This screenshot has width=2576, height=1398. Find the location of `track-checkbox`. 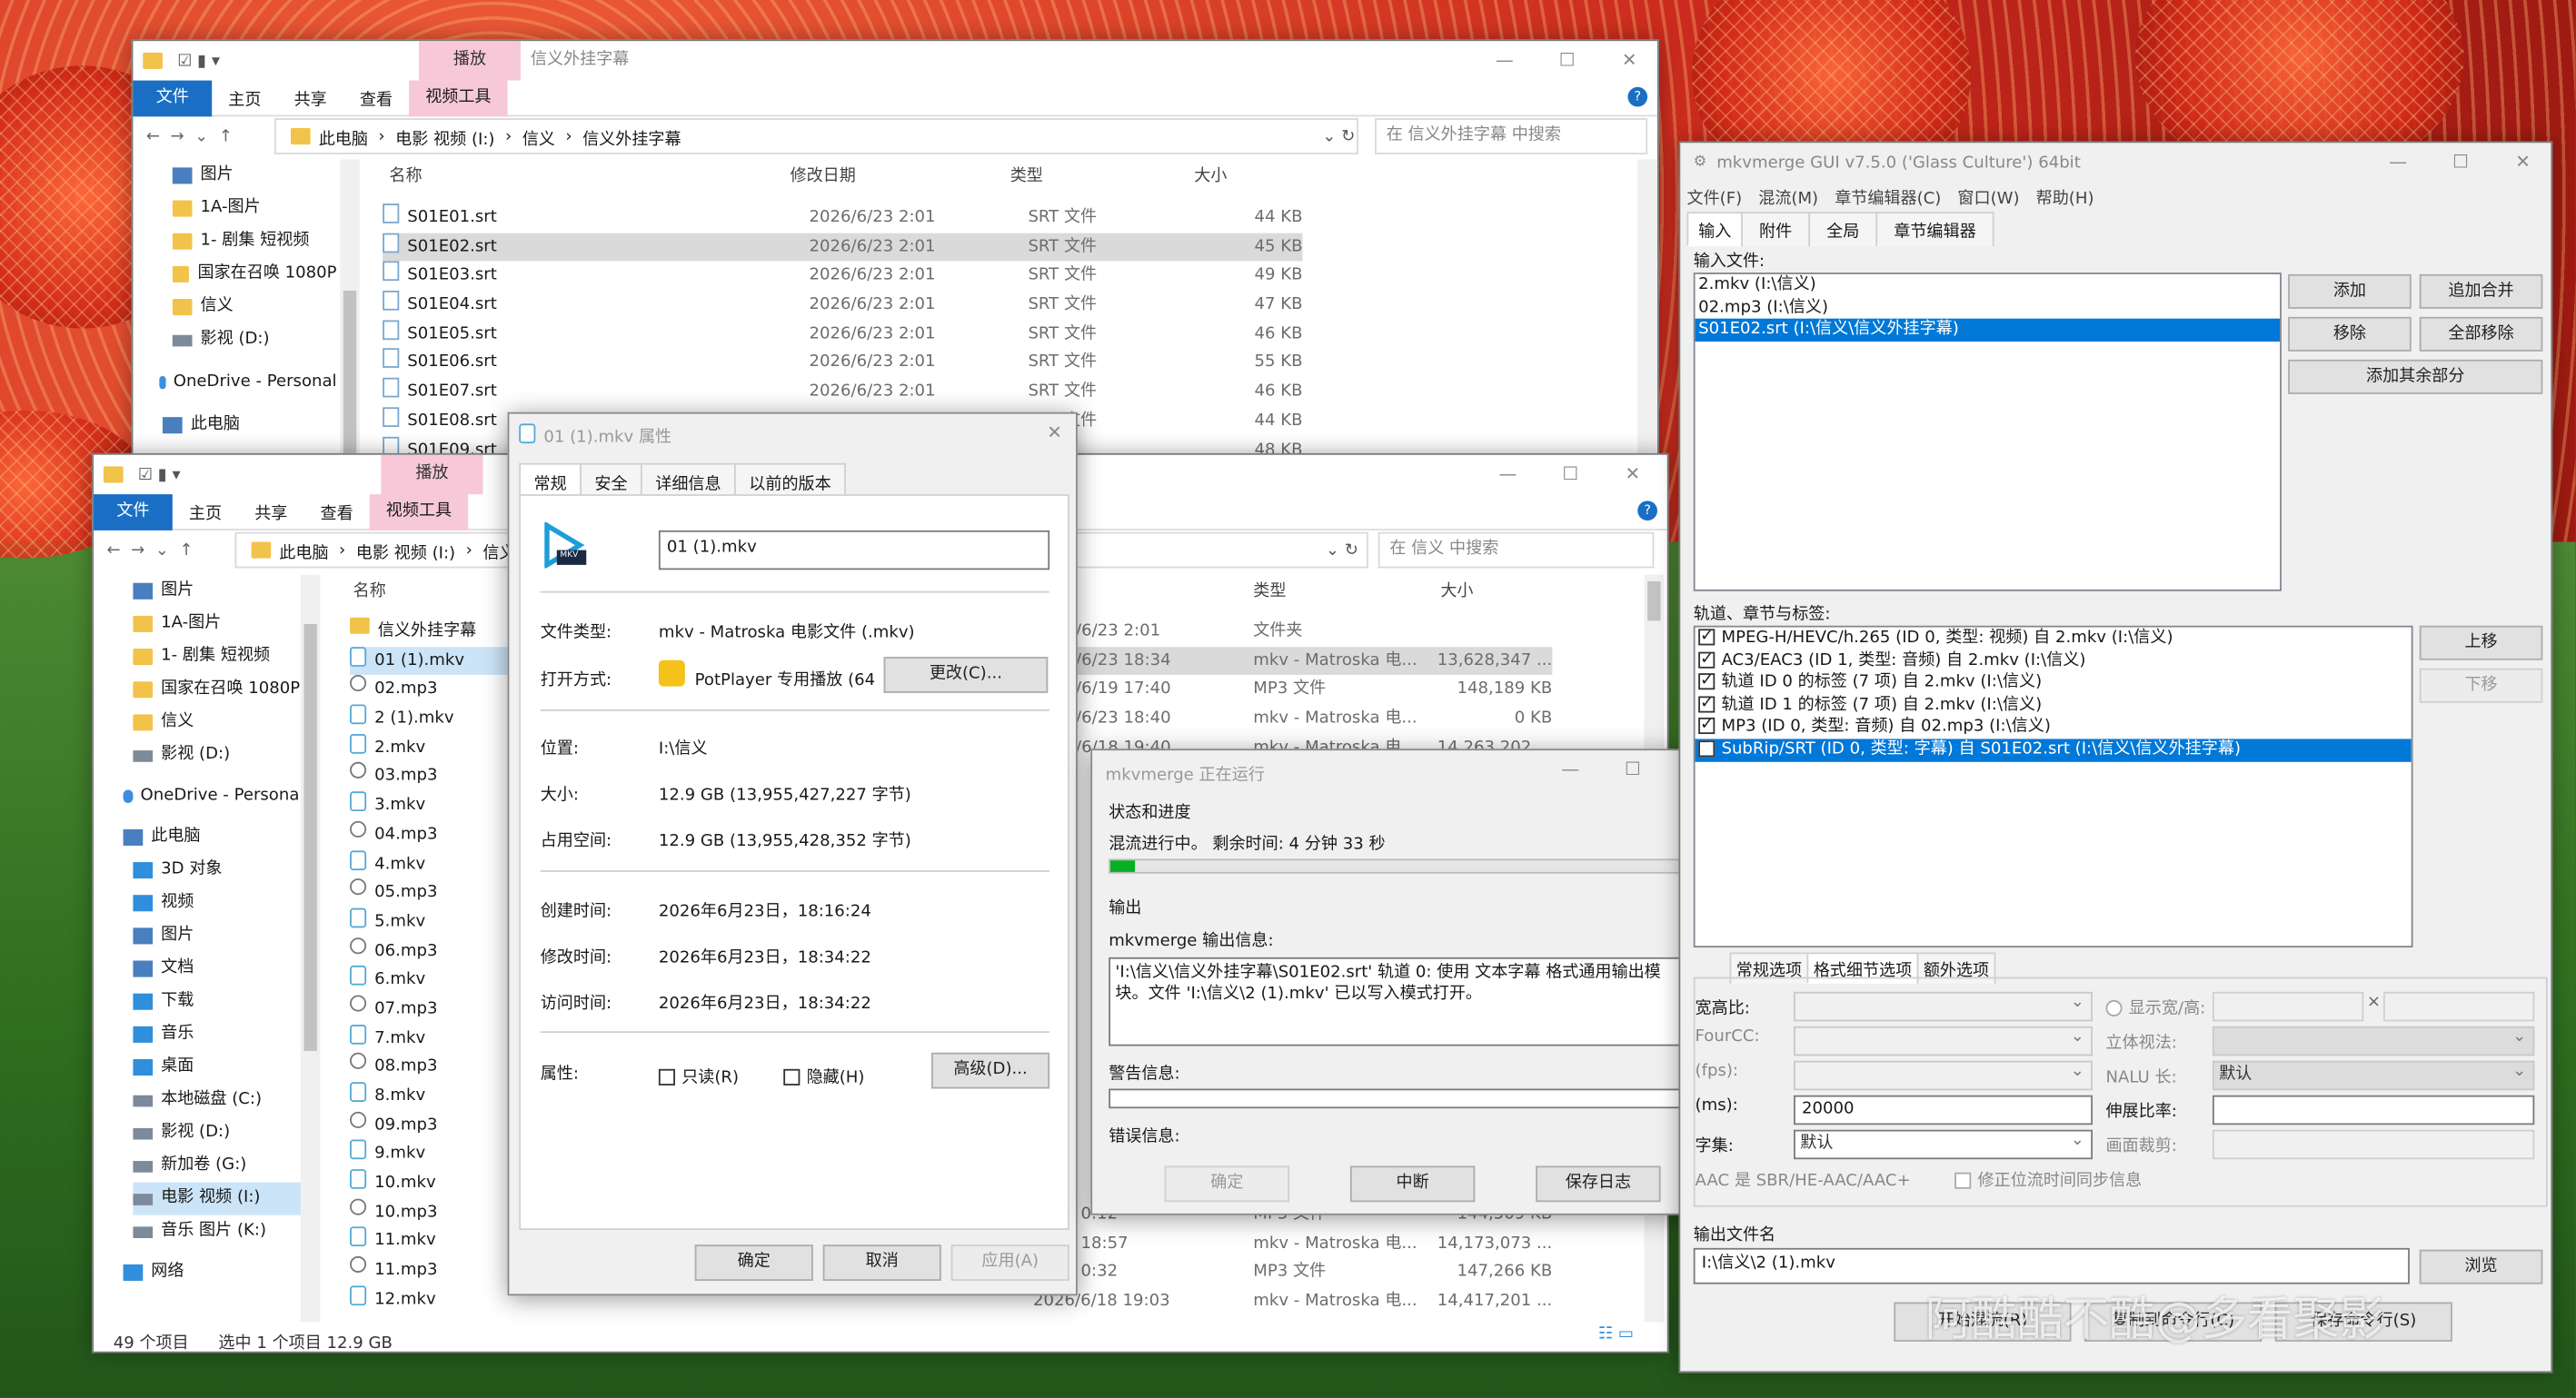

track-checkbox is located at coordinates (1707, 659).